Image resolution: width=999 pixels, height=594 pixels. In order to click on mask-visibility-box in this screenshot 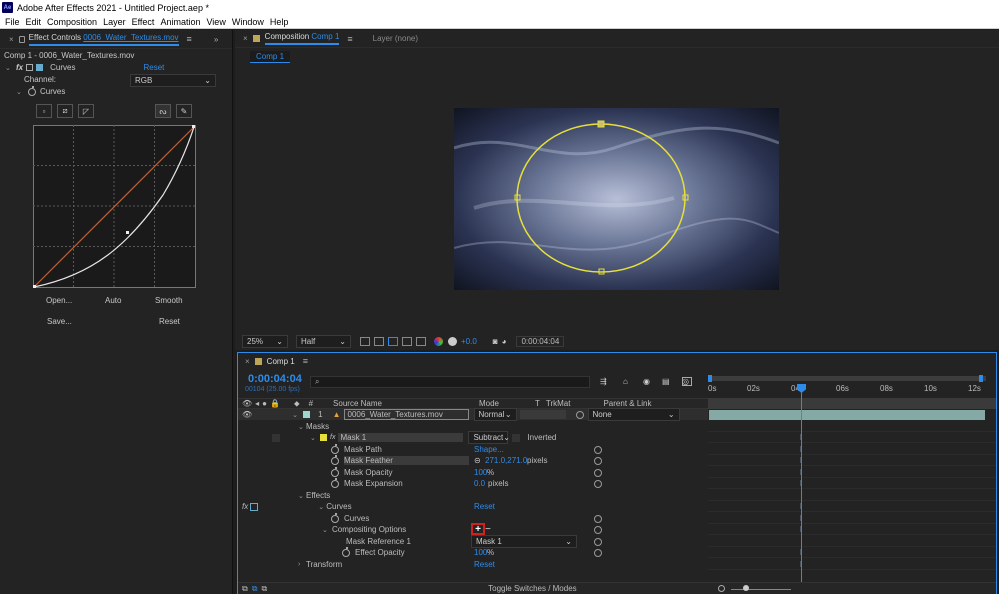, I will do `click(276, 437)`.